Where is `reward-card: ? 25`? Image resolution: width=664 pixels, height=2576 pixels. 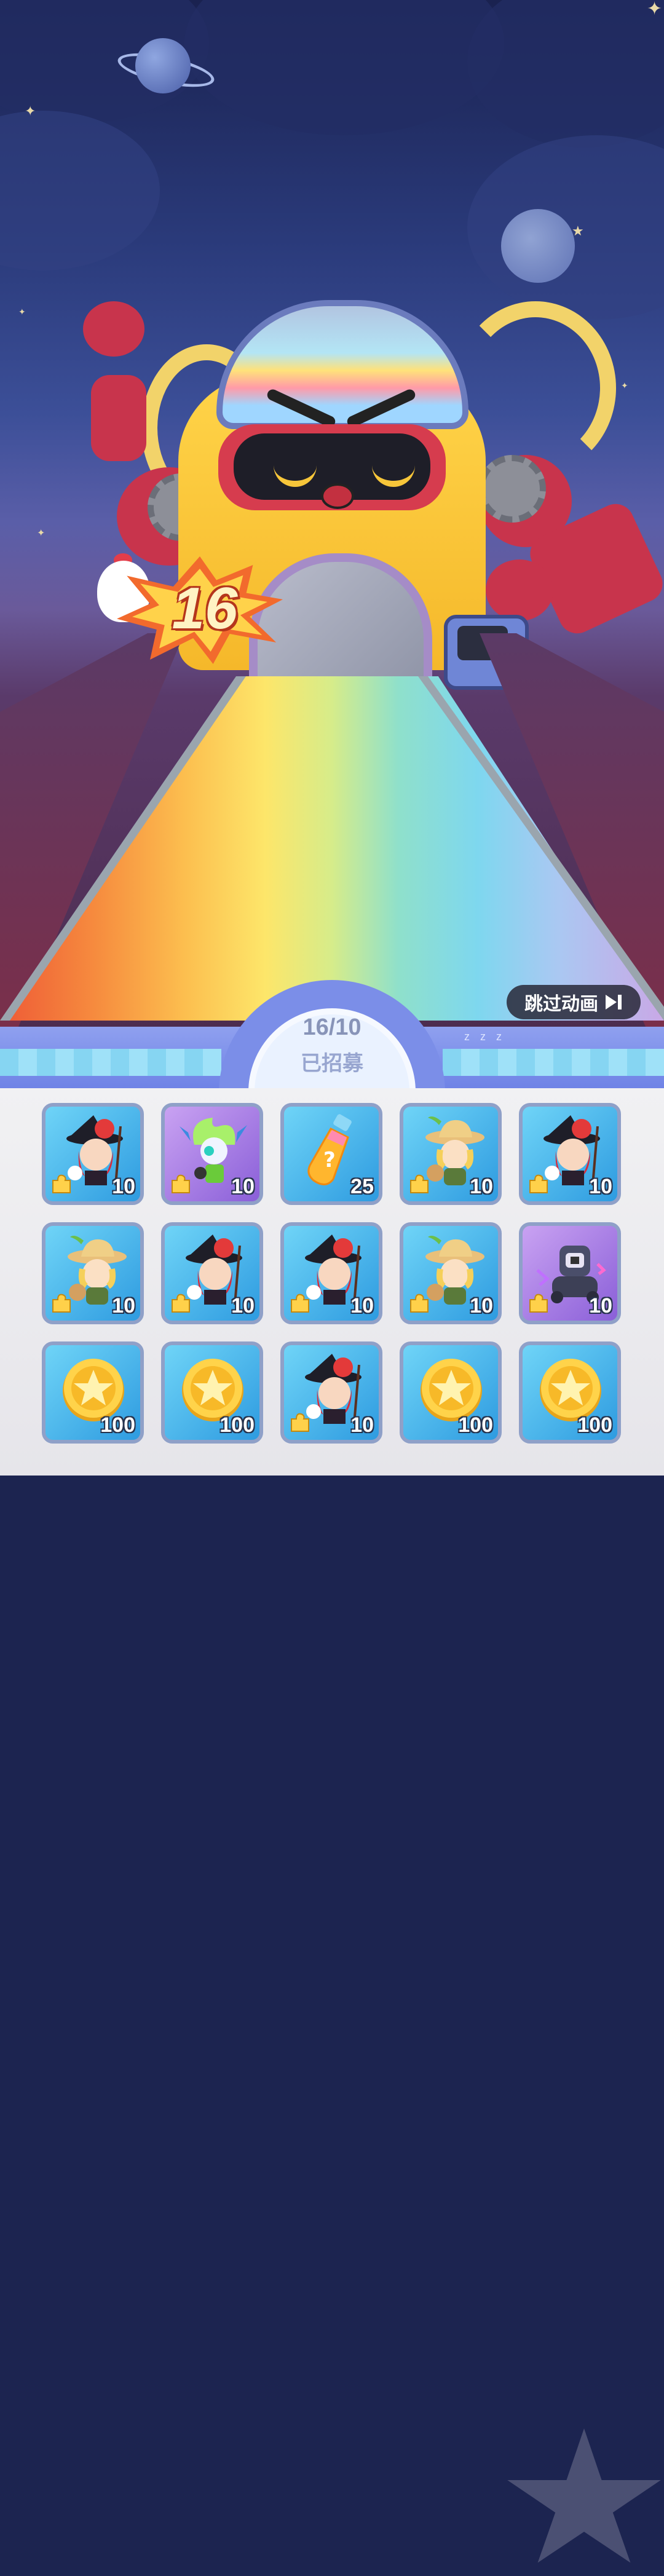
reward-card: ? 25 is located at coordinates (331, 1154).